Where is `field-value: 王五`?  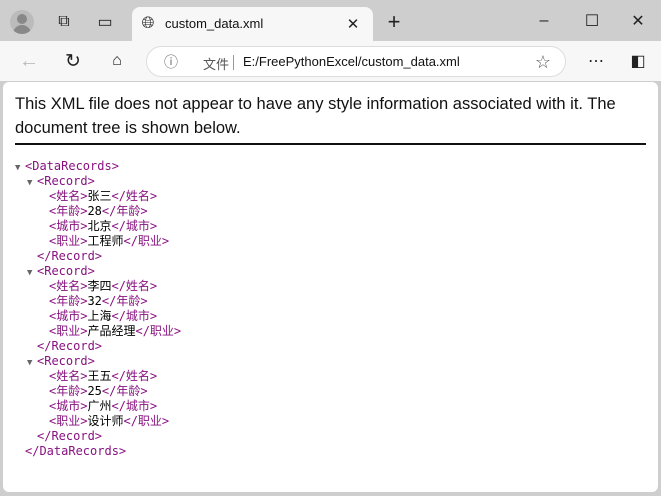
field-value: 王五 is located at coordinates (99, 376).